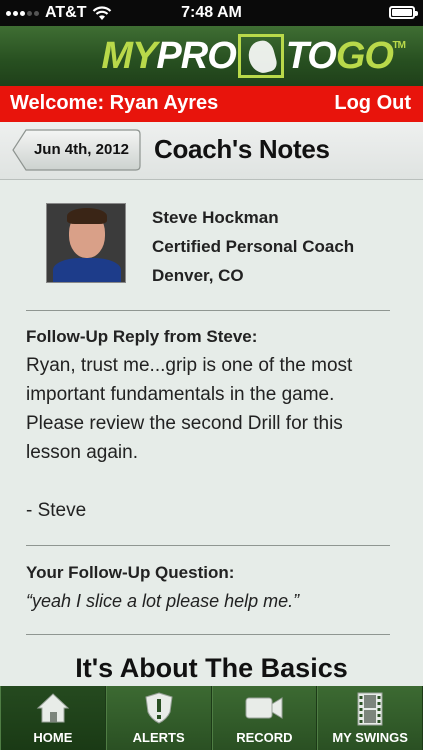 The height and width of the screenshot is (750, 423). I want to click on coach-role: Certified Personal Coach, so click(253, 246).